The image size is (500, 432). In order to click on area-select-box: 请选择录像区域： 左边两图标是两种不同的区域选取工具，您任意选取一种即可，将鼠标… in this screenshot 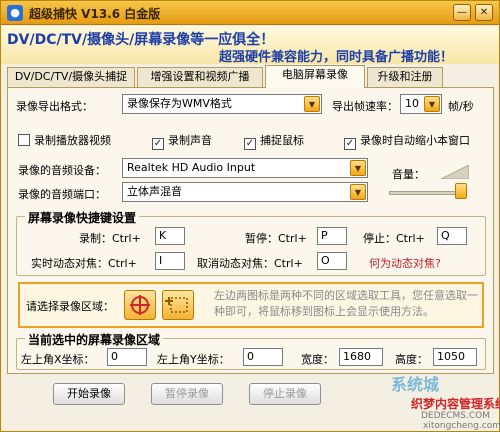, I will do `click(251, 305)`.